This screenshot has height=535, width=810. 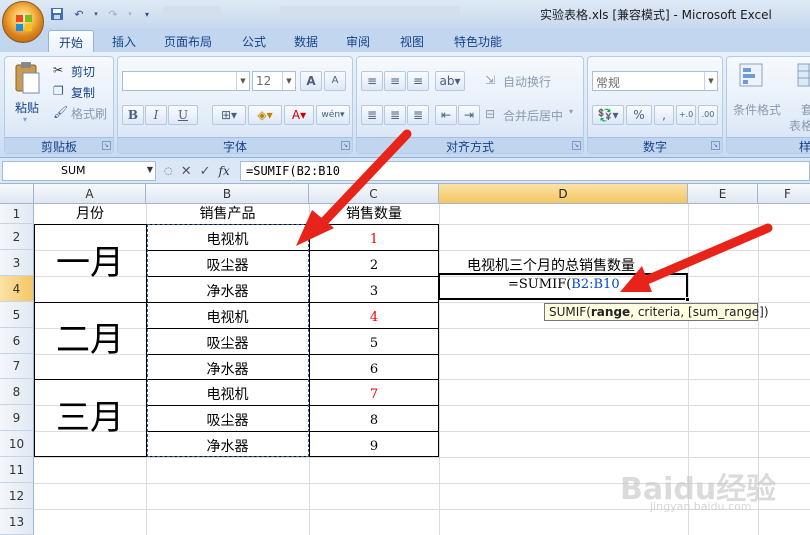 I want to click on office-logo-icon, so click(x=24, y=23).